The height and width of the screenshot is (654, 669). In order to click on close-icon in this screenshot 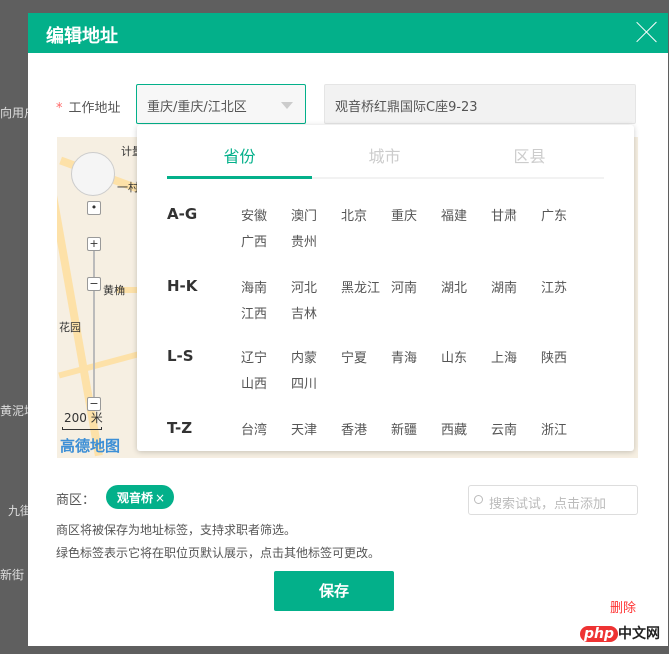, I will do `click(647, 32)`.